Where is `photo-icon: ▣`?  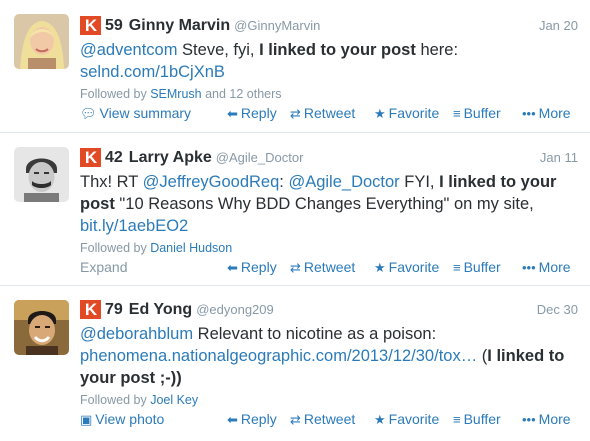 photo-icon: ▣ is located at coordinates (86, 419).